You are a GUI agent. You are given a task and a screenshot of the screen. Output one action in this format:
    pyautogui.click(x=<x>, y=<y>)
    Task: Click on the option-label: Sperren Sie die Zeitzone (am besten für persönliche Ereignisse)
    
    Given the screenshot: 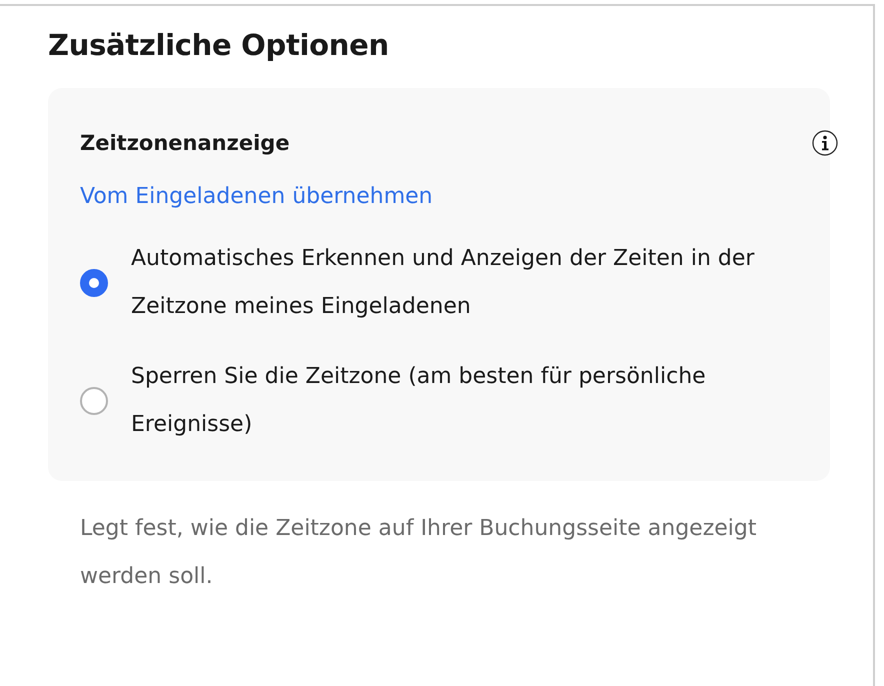 What is the action you would take?
    pyautogui.click(x=451, y=401)
    